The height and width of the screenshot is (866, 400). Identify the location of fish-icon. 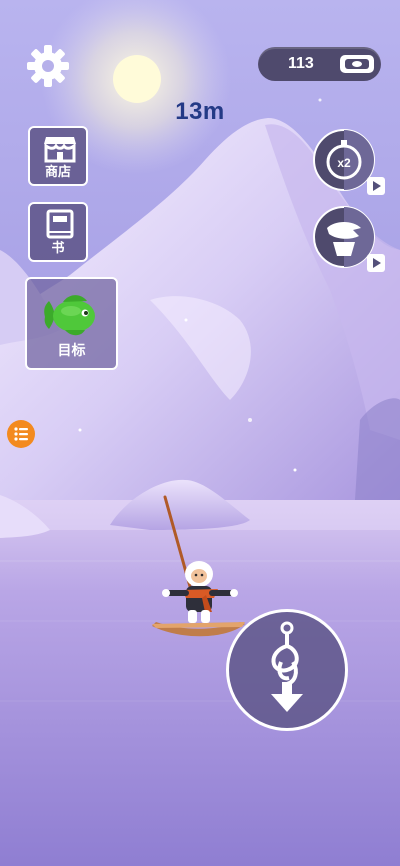
(69, 315).